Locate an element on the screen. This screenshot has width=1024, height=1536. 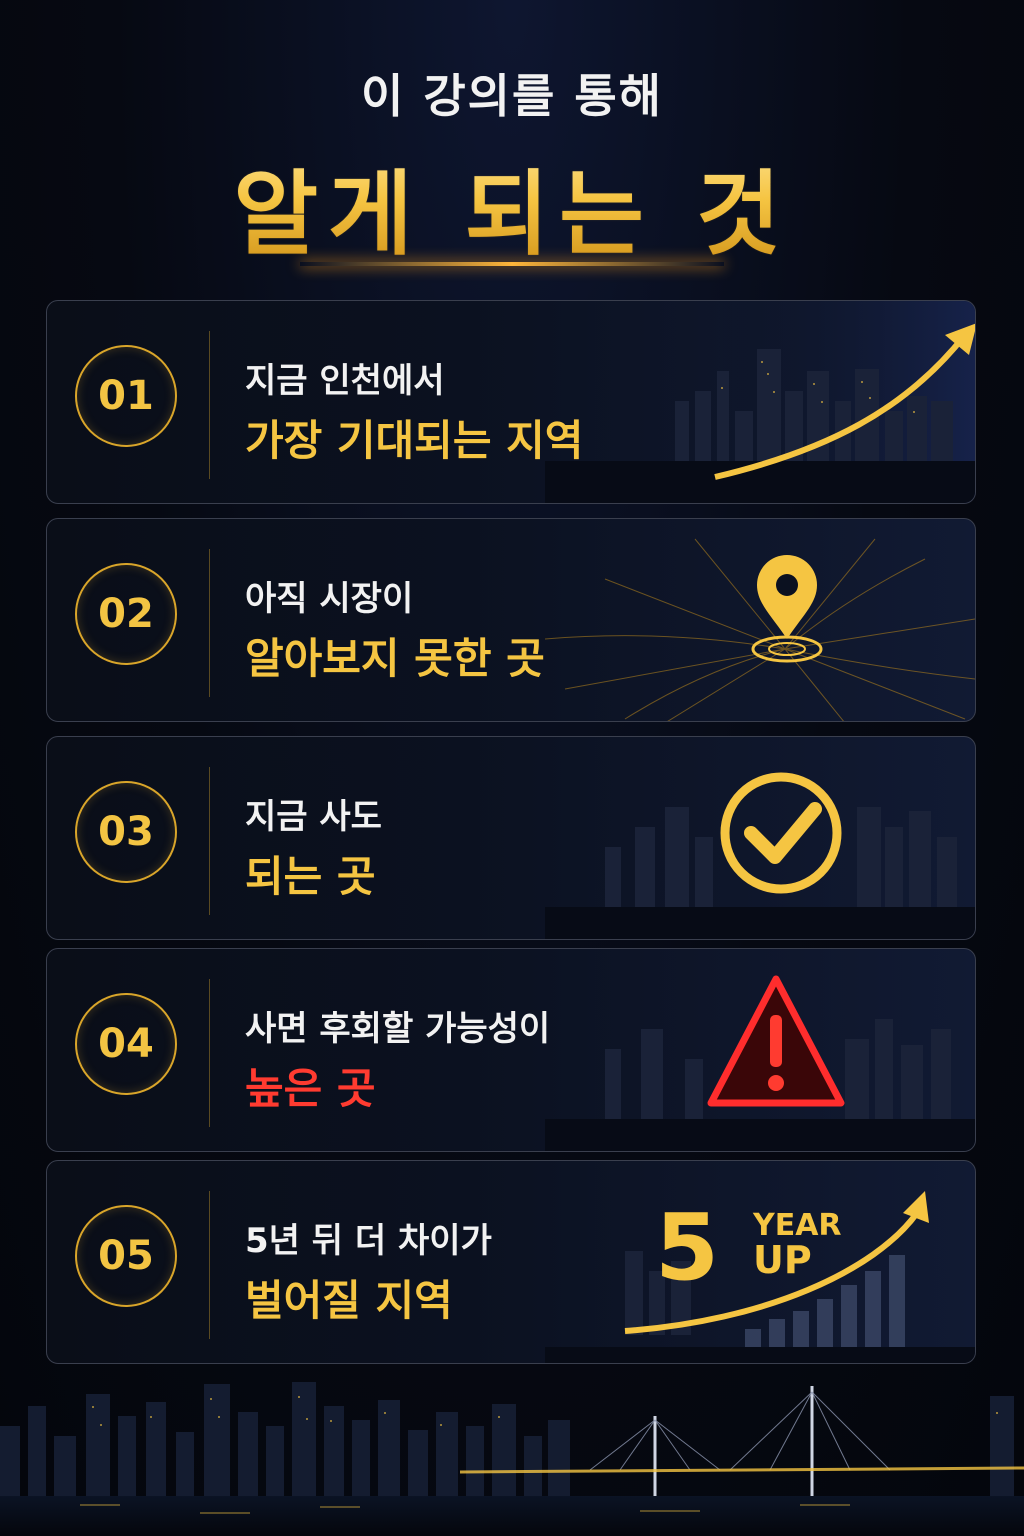
item-line2: 알아보지 못한 곳 is located at coordinates (395, 658).